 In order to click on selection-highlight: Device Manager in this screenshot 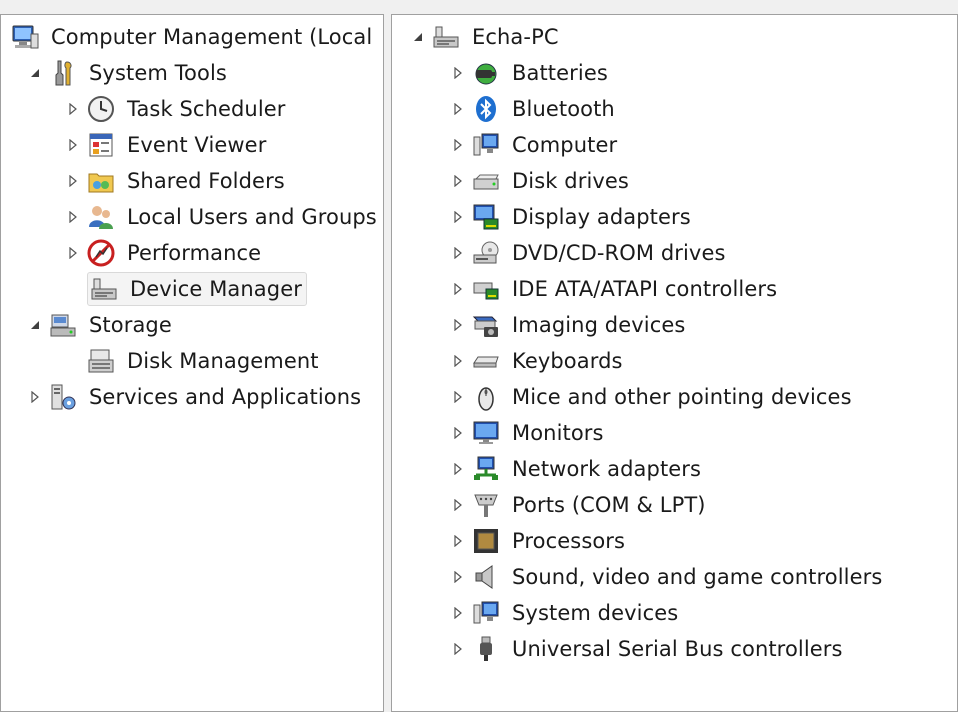, I will do `click(197, 289)`.